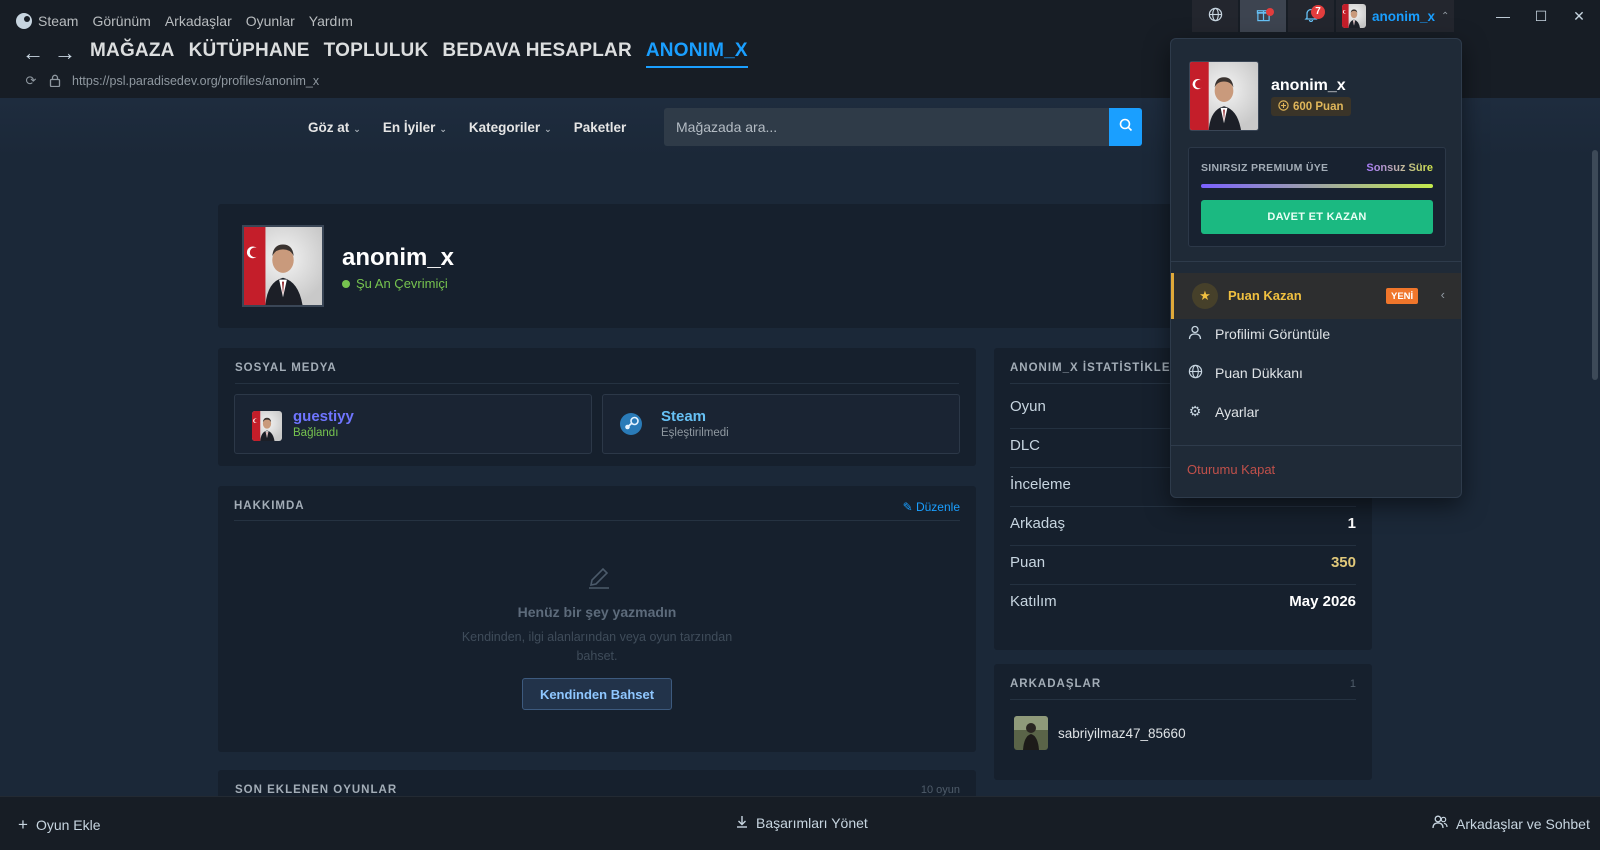 Image resolution: width=1600 pixels, height=850 pixels. What do you see at coordinates (1195, 373) in the screenshot?
I see `globe-icon` at bounding box center [1195, 373].